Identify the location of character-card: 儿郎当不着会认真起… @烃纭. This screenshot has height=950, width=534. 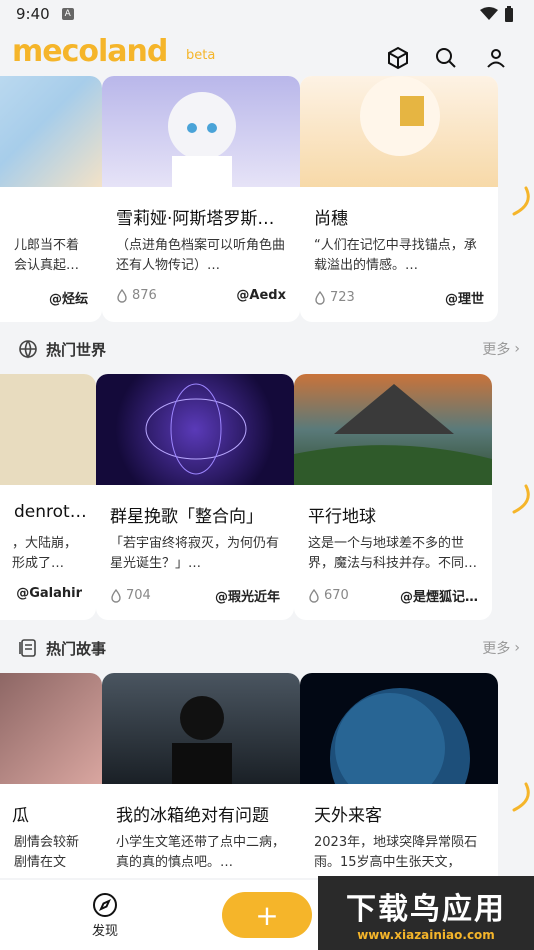
(51, 199).